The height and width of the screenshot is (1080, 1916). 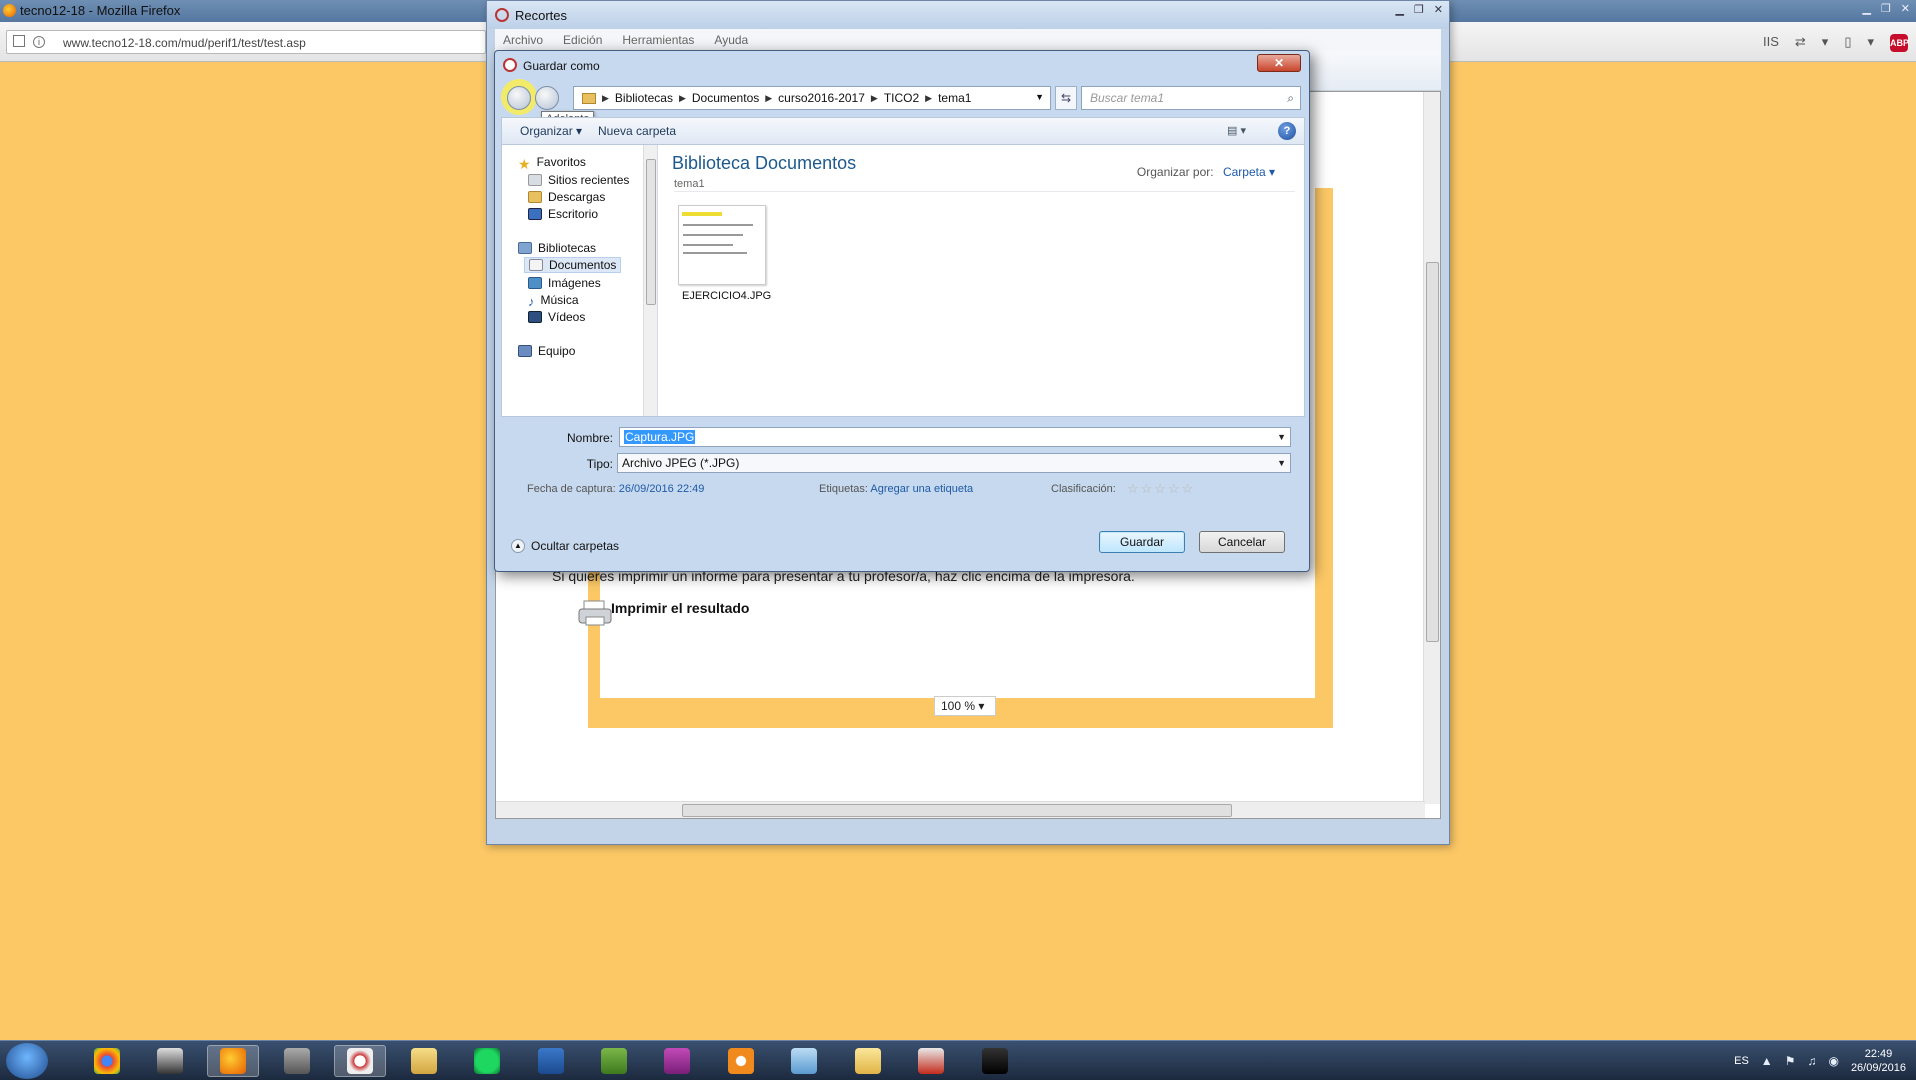 I want to click on hide-folders-toggle: ▲ Ocultar carpetas, so click(x=565, y=546).